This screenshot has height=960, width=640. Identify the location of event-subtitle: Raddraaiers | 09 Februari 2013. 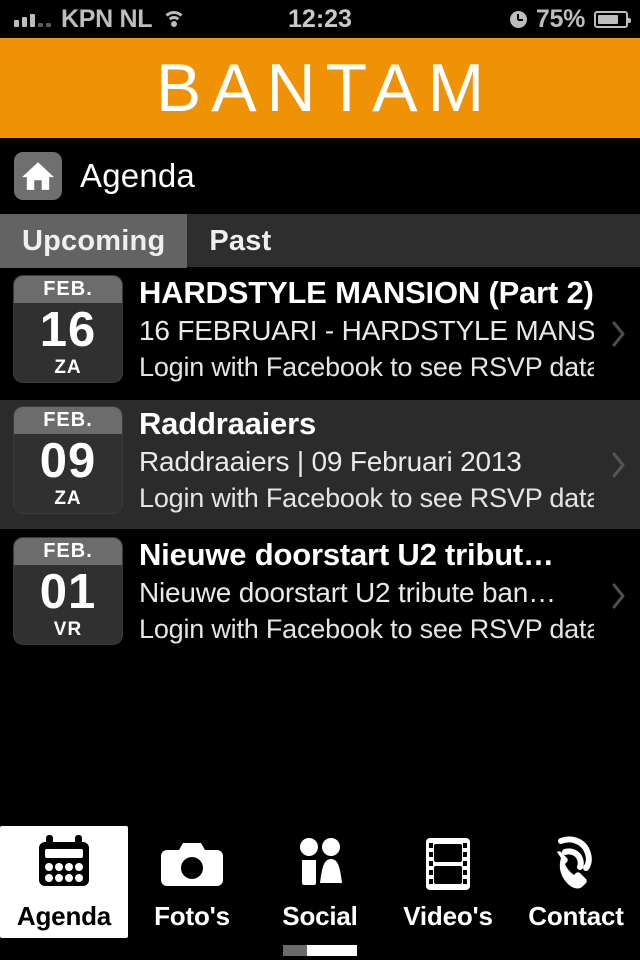
(330, 461).